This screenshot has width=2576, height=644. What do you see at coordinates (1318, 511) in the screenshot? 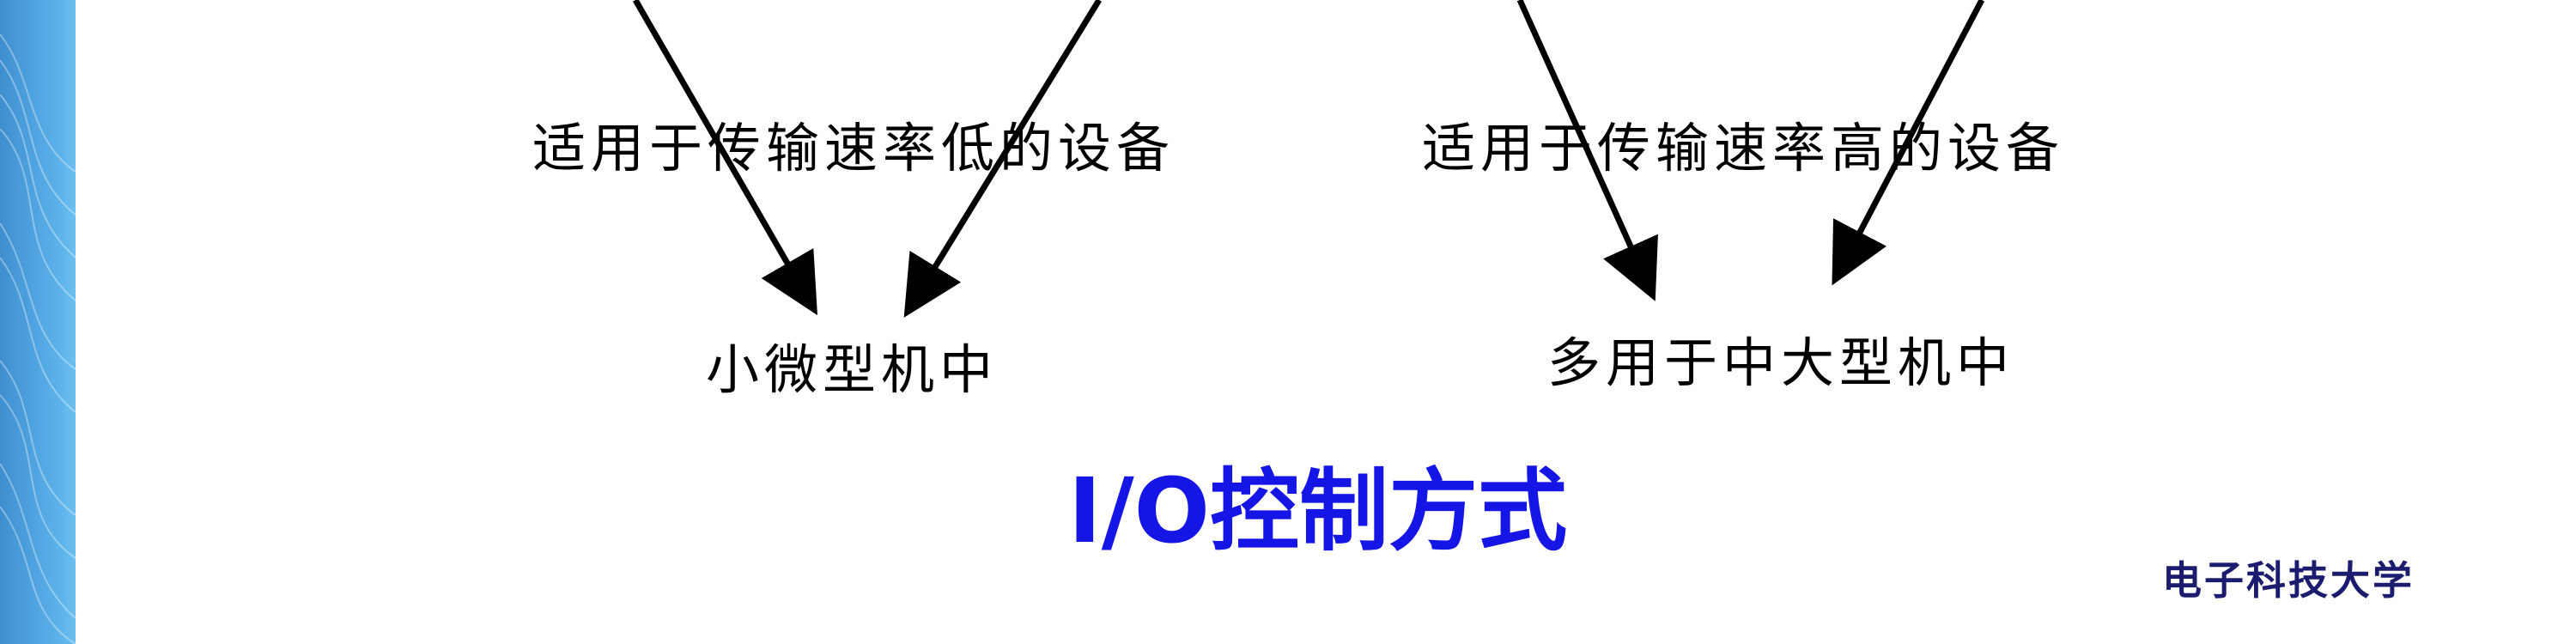
I see `slide-title: I/O控制方式` at bounding box center [1318, 511].